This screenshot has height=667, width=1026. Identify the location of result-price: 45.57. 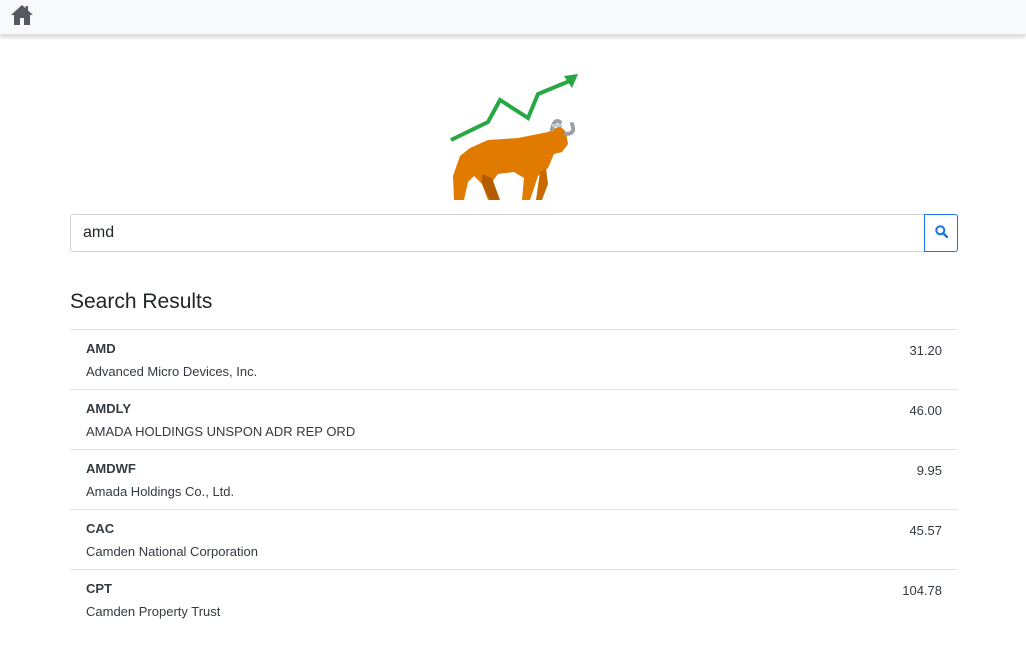
(925, 530).